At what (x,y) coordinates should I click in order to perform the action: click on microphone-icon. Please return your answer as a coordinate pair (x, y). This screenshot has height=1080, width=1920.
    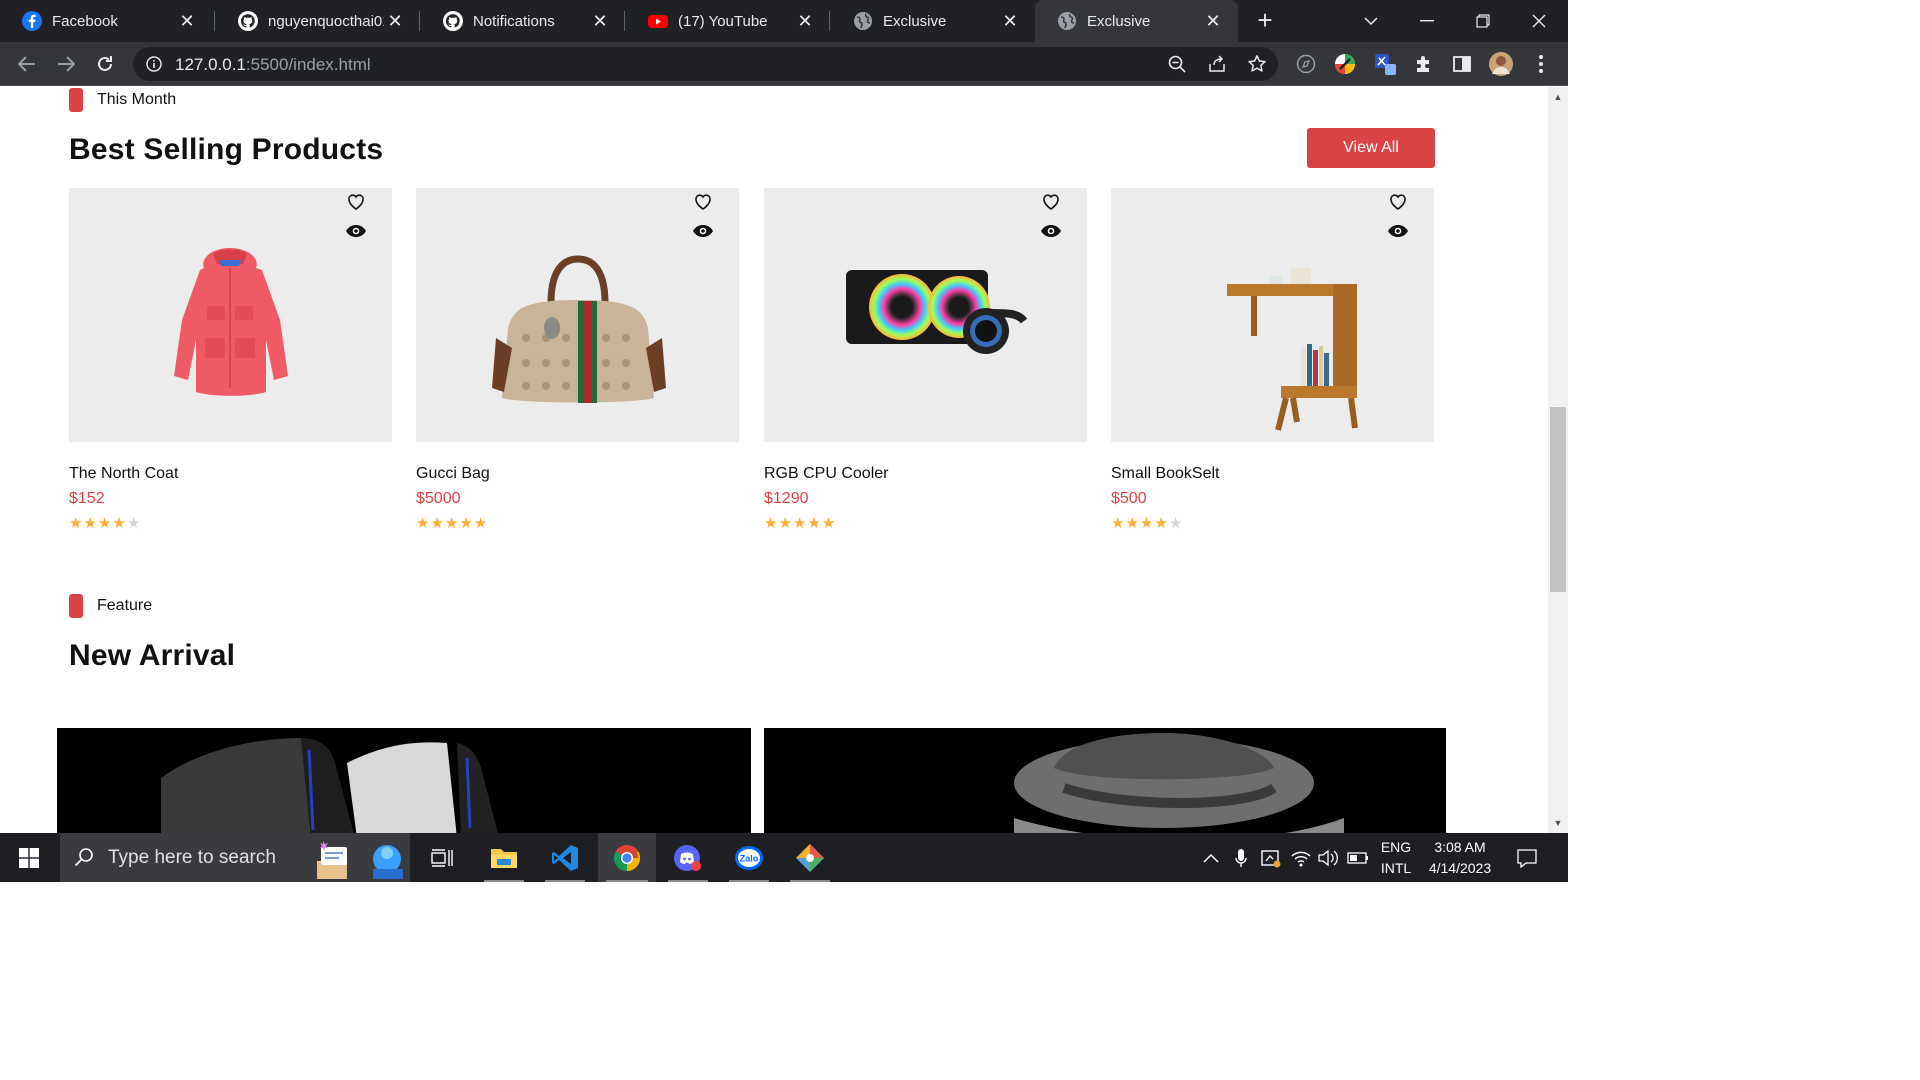
    Looking at the image, I should click on (1241, 857).